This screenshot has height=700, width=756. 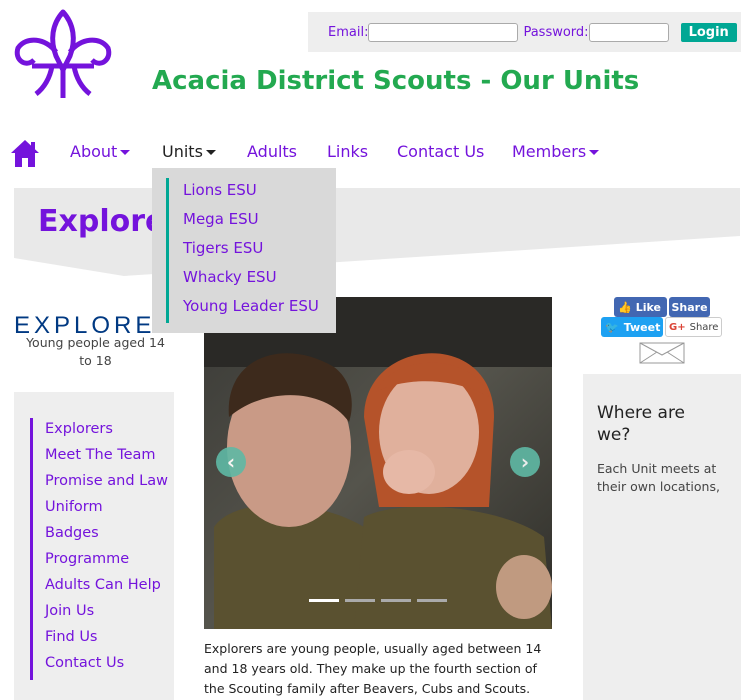 I want to click on home-icon, so click(x=25, y=153).